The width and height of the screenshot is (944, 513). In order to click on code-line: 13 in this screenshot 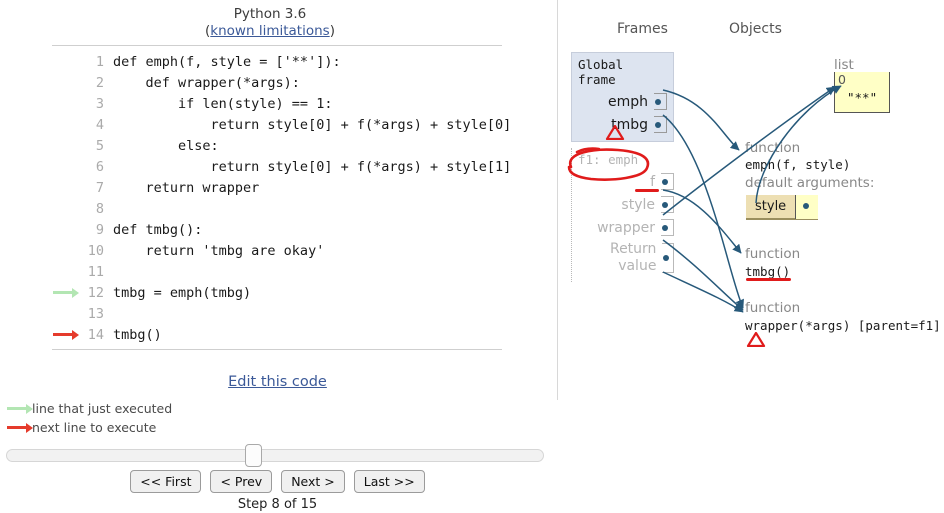, I will do `click(277, 313)`.